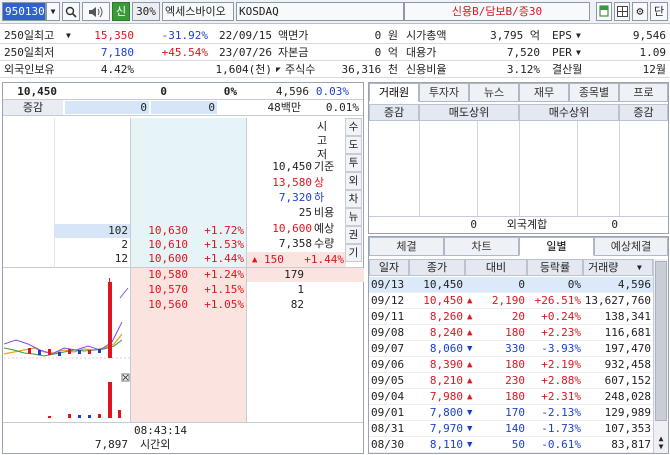 Image resolution: width=670 pixels, height=455 pixels. Describe the element at coordinates (446, 364) in the screenshot. I see `row-close: 8,390` at that location.